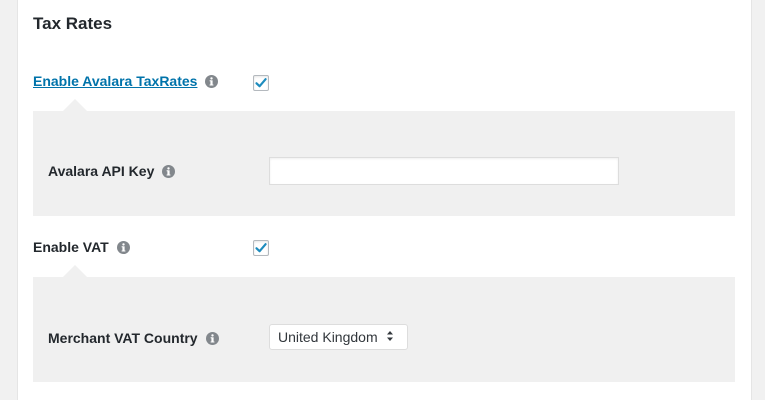 Image resolution: width=765 pixels, height=400 pixels. I want to click on merchant-vat-country-label-row: Merchant VAT Country, so click(133, 338).